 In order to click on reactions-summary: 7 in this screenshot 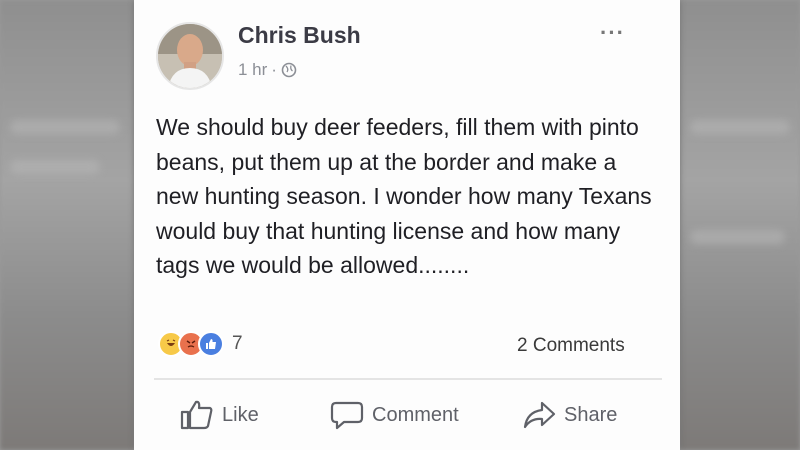, I will do `click(200, 344)`.